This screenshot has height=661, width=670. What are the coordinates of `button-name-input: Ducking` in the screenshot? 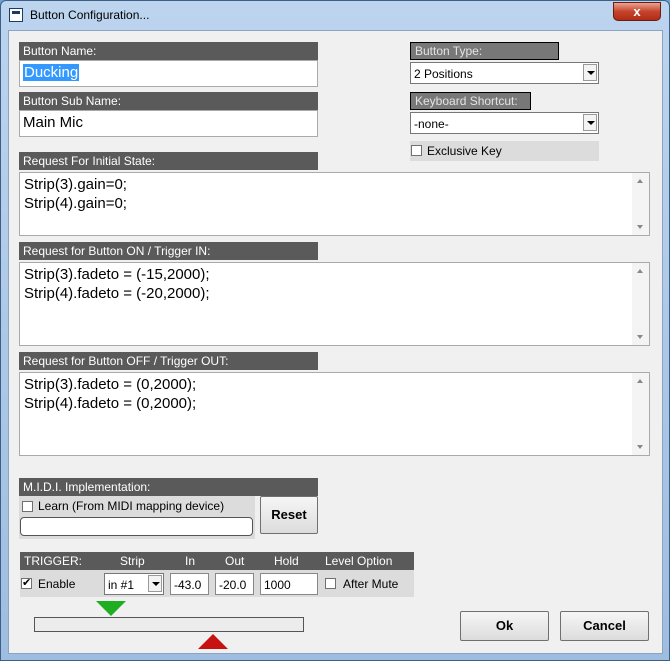 It's located at (168, 73).